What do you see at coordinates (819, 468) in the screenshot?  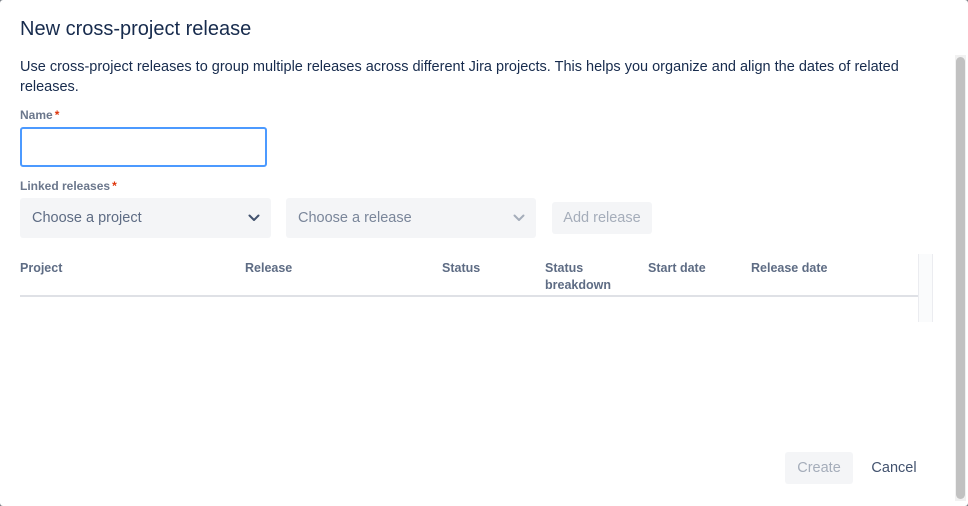 I see `create-button: Create` at bounding box center [819, 468].